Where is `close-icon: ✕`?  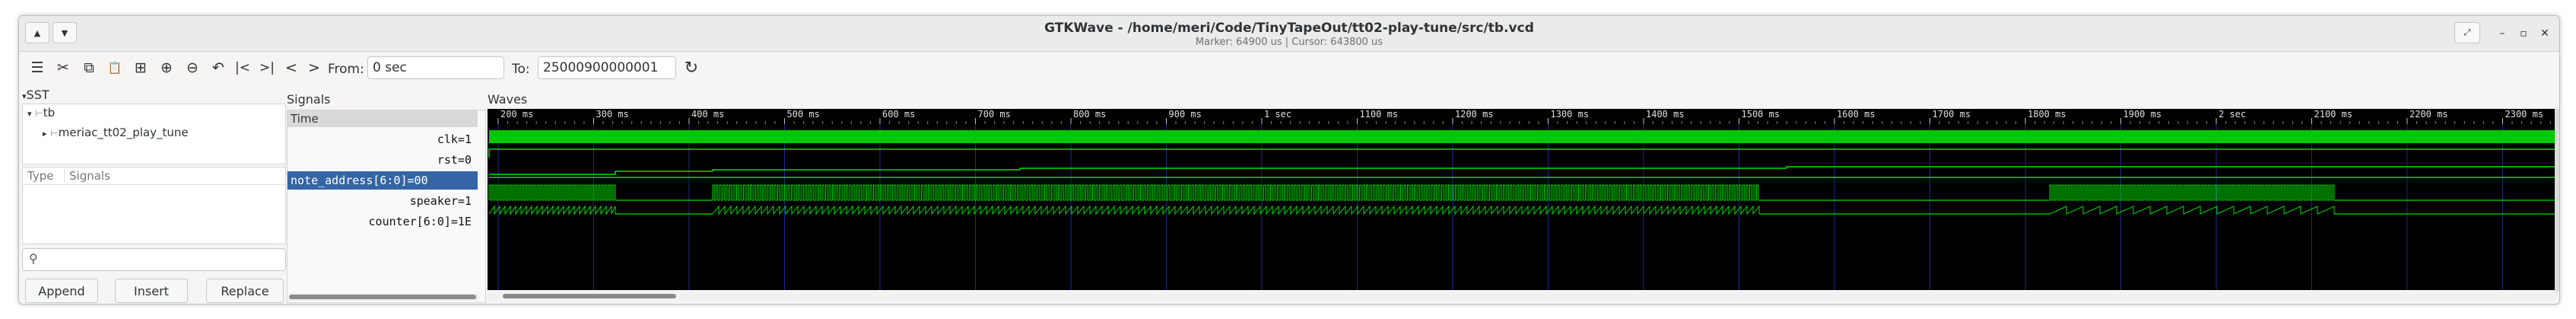 close-icon: ✕ is located at coordinates (2544, 34).